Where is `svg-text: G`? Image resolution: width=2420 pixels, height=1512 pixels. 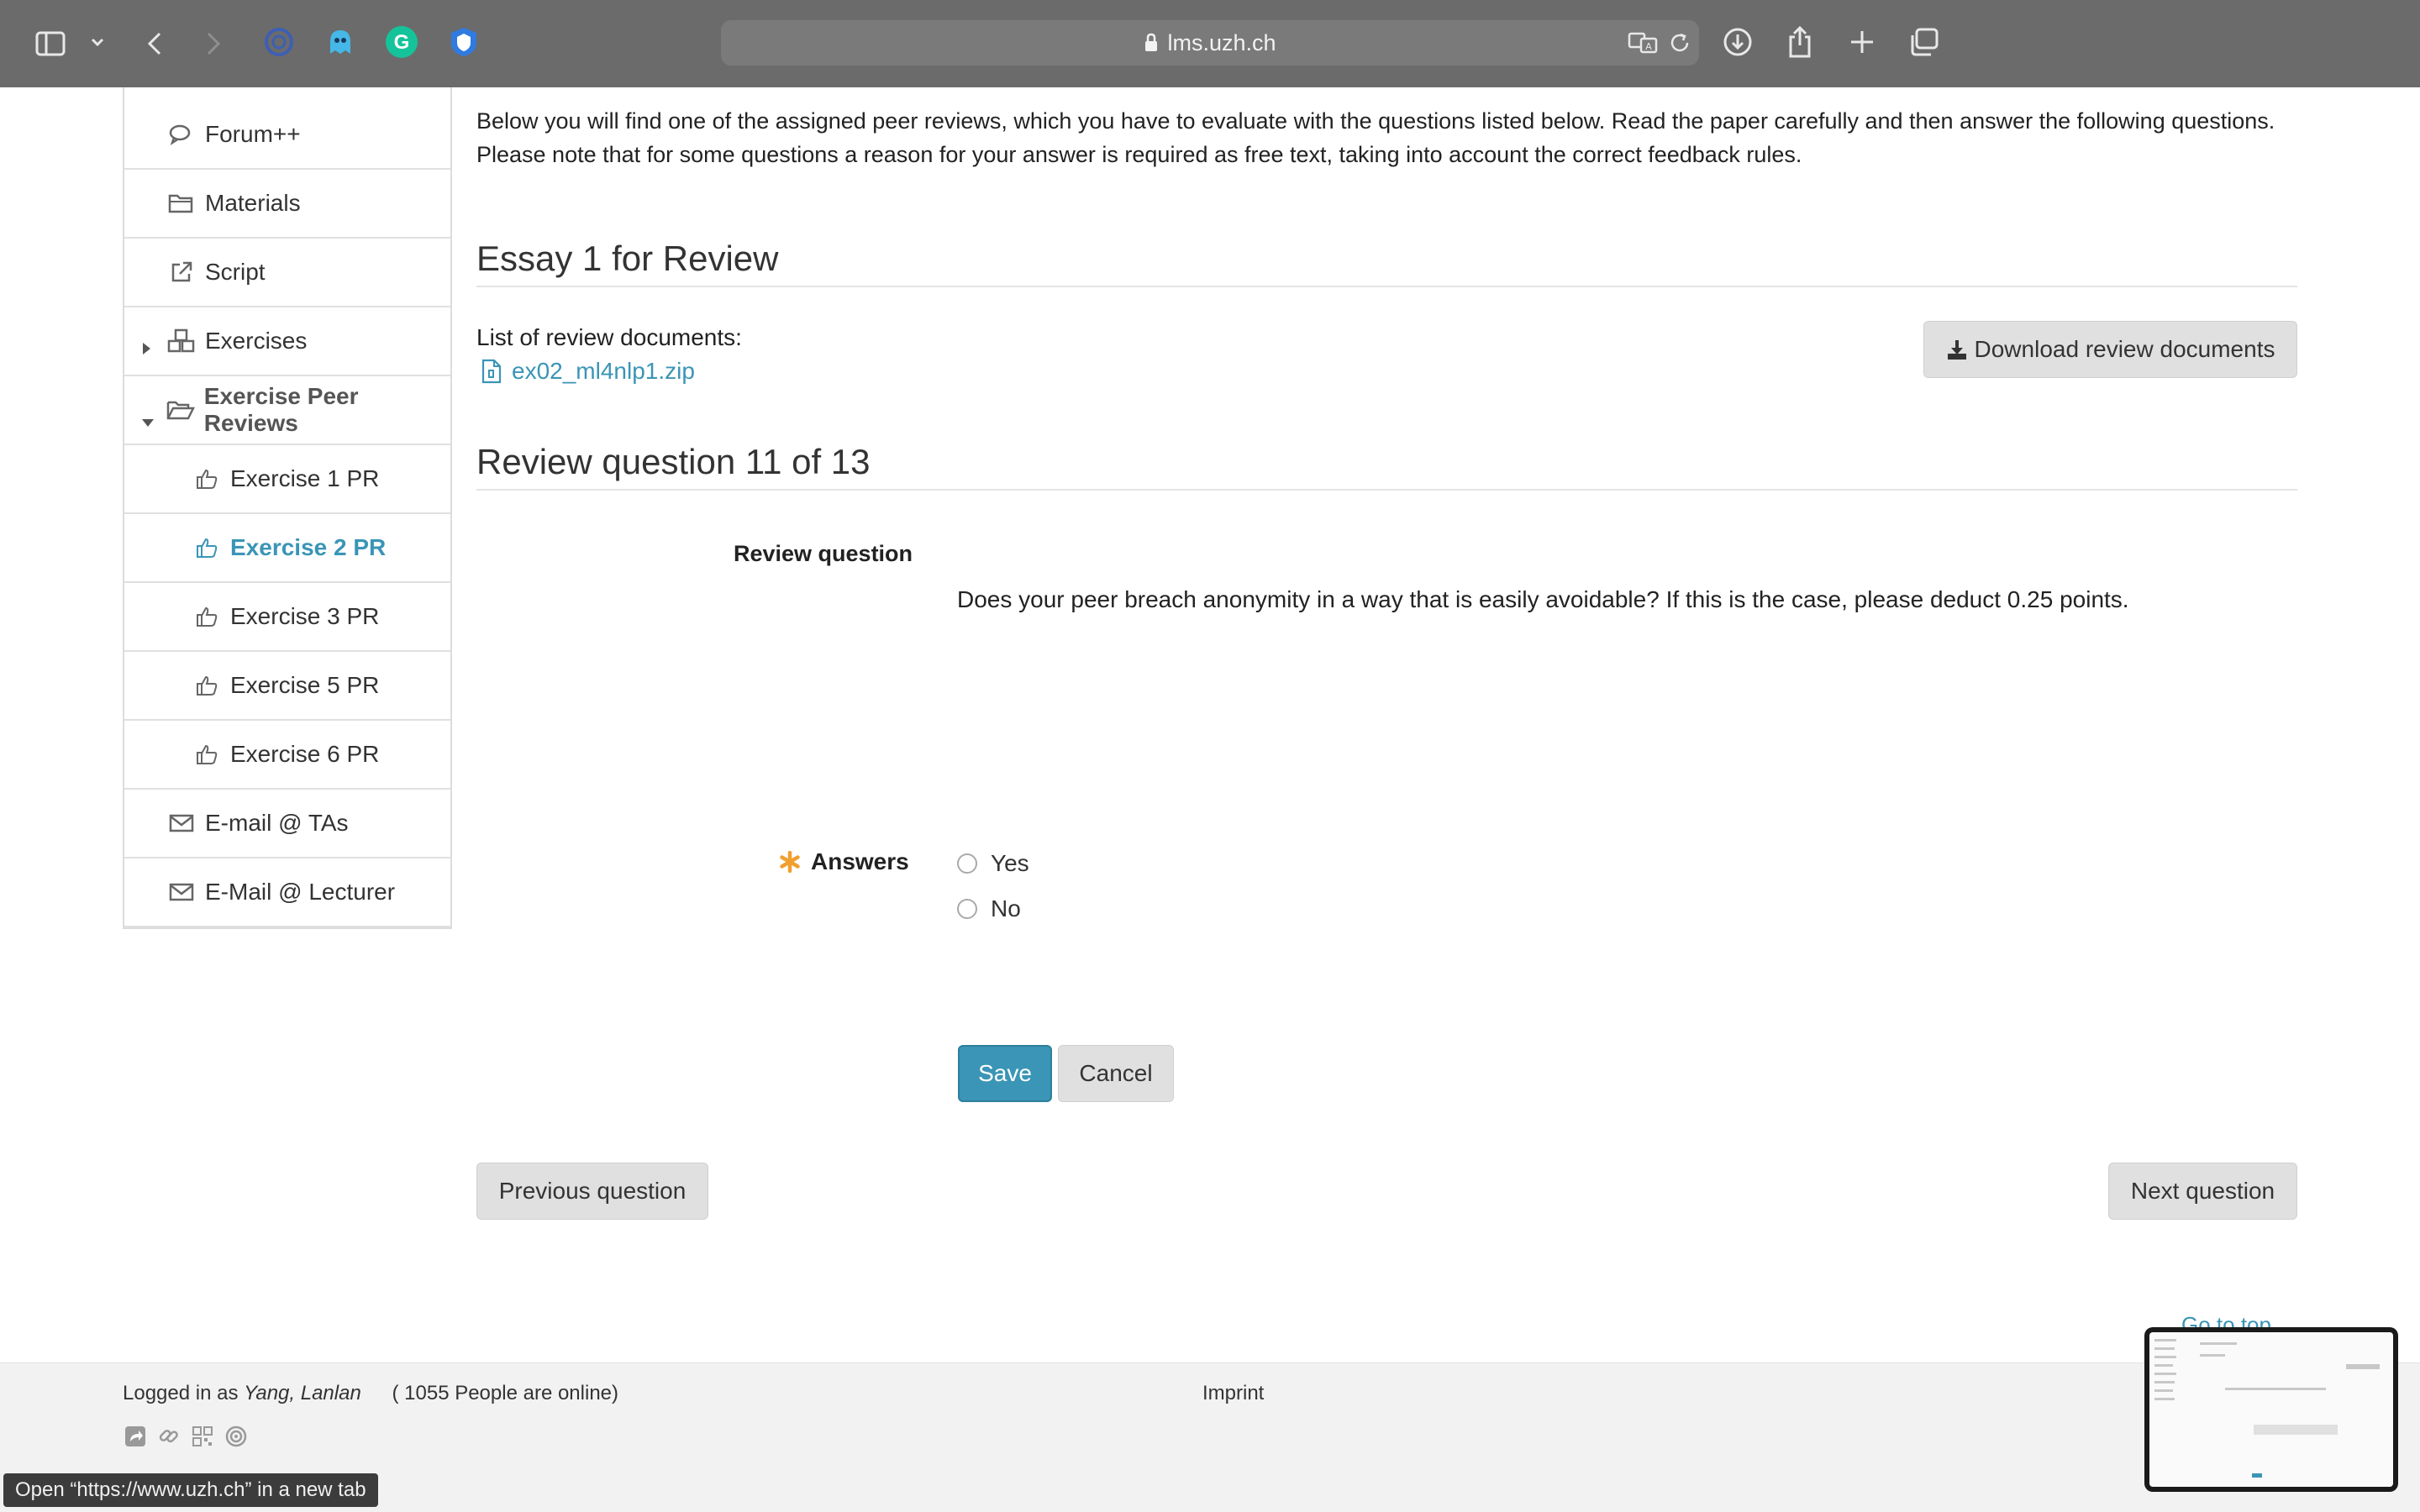 svg-text: G is located at coordinates (402, 42).